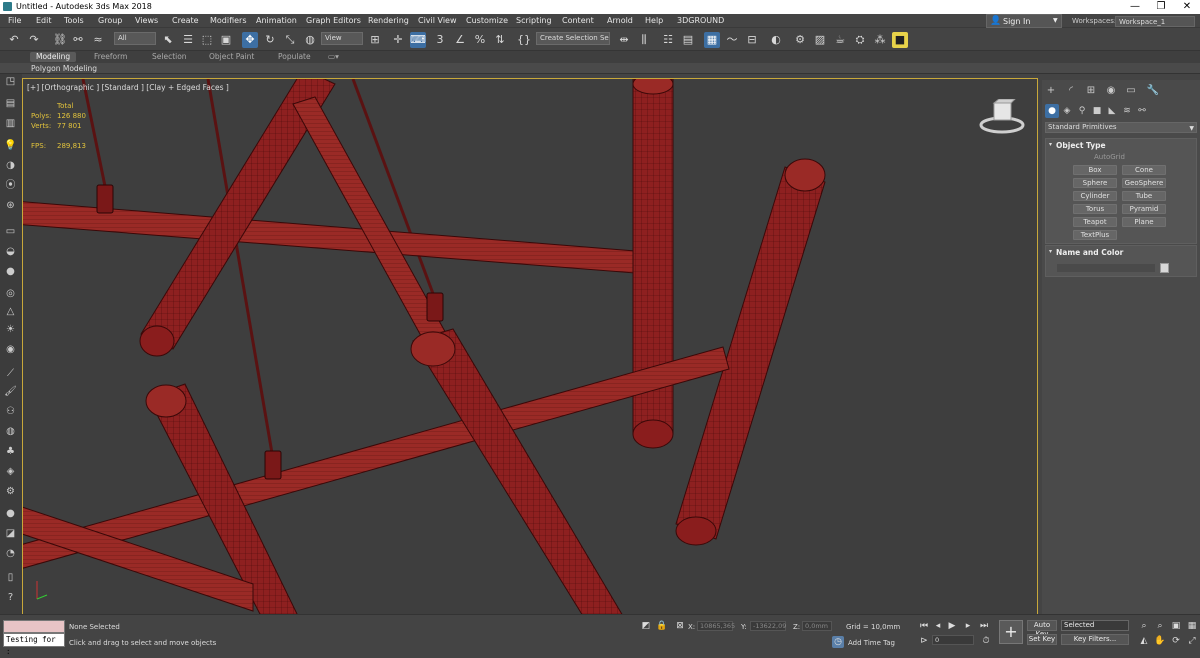 This screenshot has height=658, width=1200. What do you see at coordinates (838, 642) in the screenshot?
I see `time-tag-icon: ◷` at bounding box center [838, 642].